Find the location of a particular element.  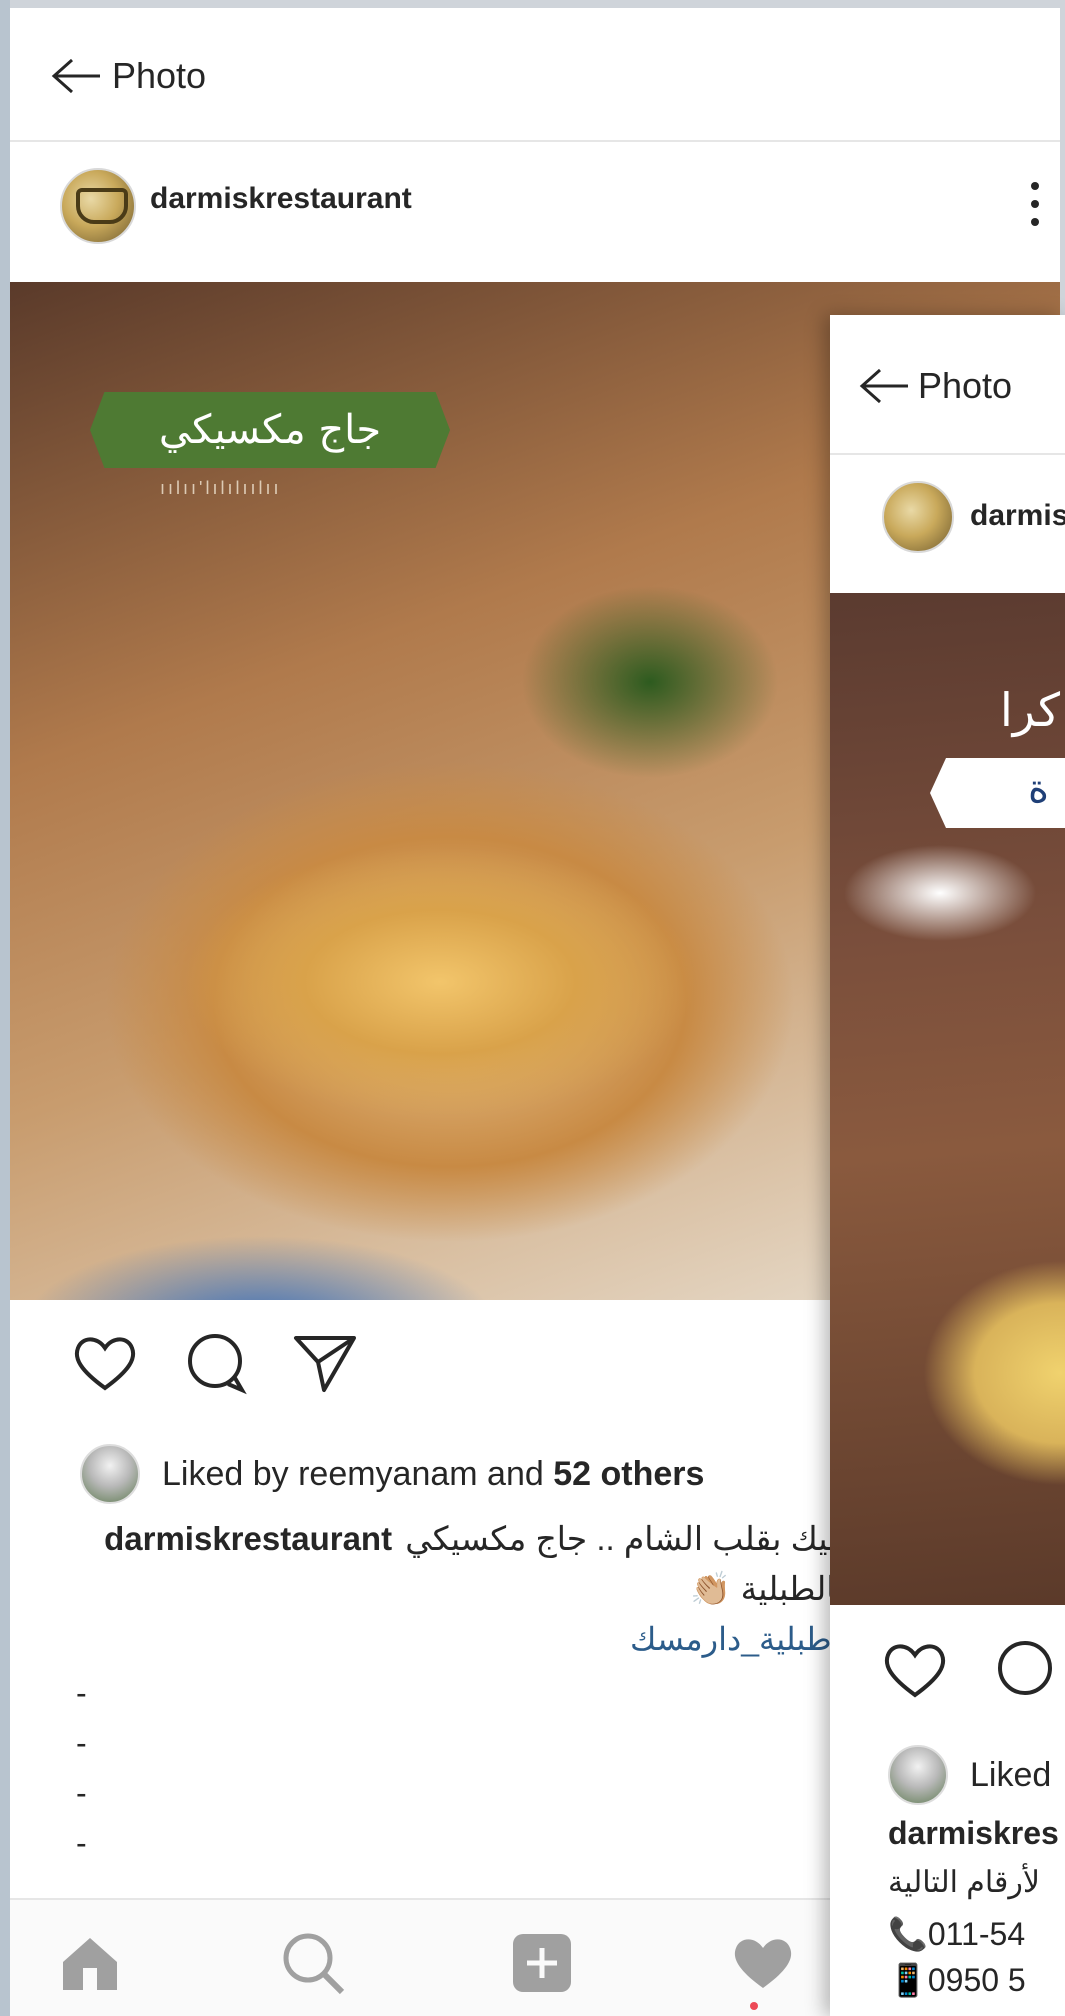

window-edge is located at coordinates (5, 1008).